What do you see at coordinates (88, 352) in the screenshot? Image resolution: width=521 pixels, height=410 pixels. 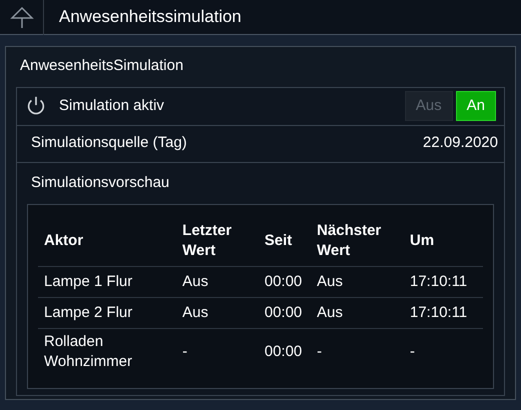 I see `table-cell-text: Rolladen Wohnzimmer` at bounding box center [88, 352].